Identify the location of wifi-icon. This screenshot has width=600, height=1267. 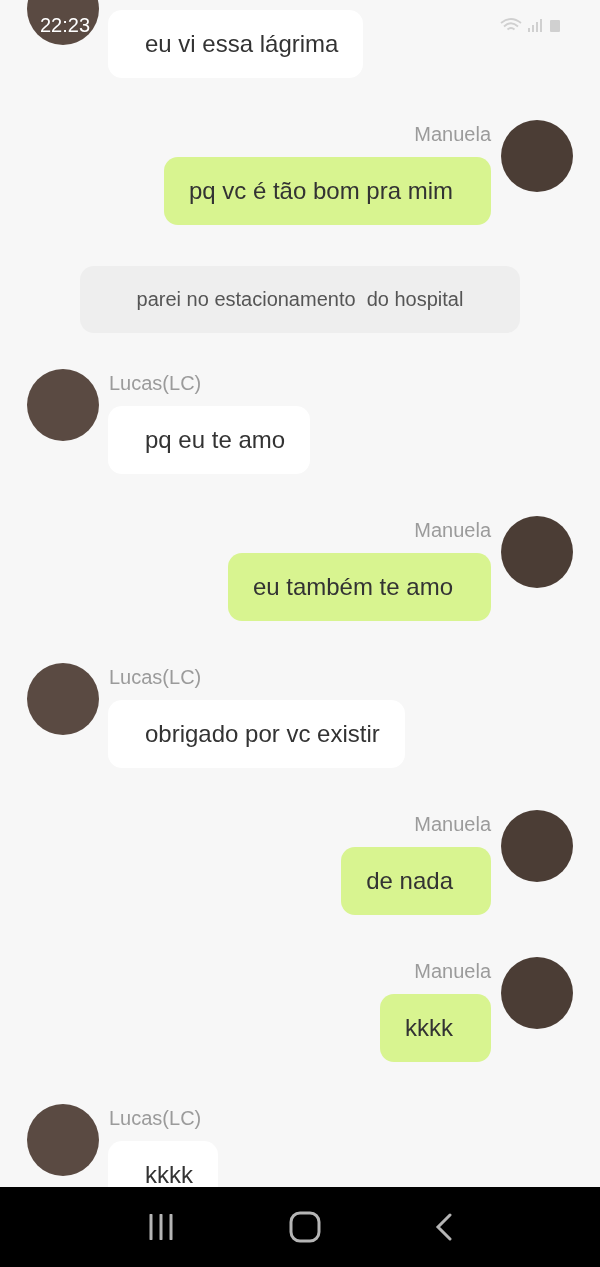
(511, 25).